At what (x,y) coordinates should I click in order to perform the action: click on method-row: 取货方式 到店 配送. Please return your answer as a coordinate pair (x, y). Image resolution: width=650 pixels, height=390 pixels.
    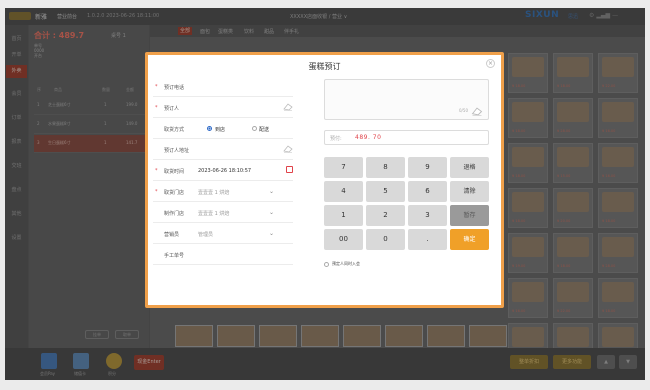
    Looking at the image, I should click on (223, 129).